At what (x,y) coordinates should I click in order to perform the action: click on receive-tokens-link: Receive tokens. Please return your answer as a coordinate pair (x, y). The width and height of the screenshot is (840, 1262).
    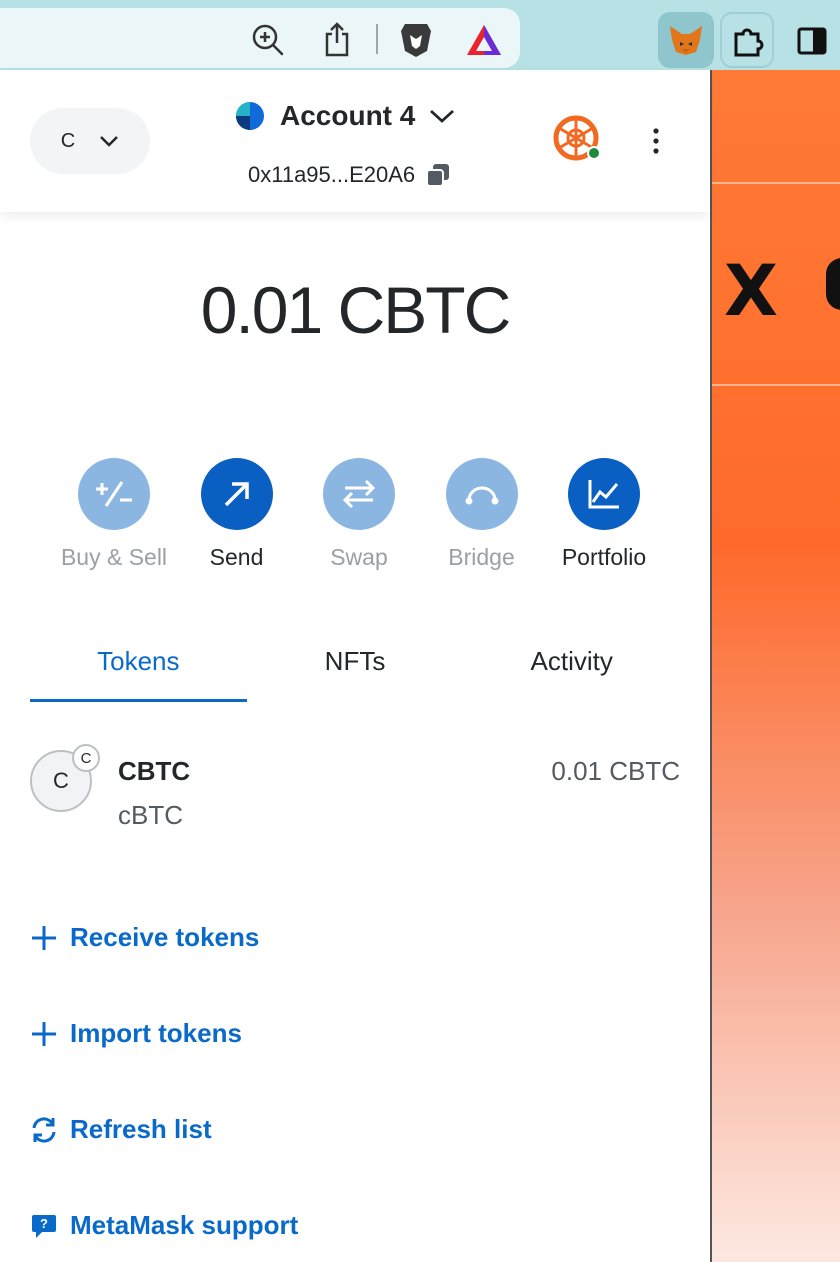
    Looking at the image, I should click on (144, 937).